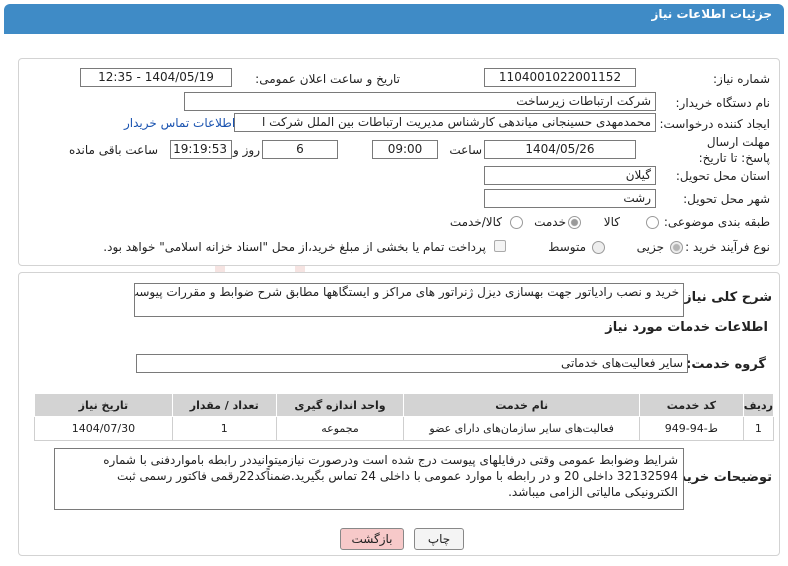 The image size is (788, 566). Describe the element at coordinates (726, 199) in the screenshot. I see `city-label: شهر محل تحویل:` at that location.